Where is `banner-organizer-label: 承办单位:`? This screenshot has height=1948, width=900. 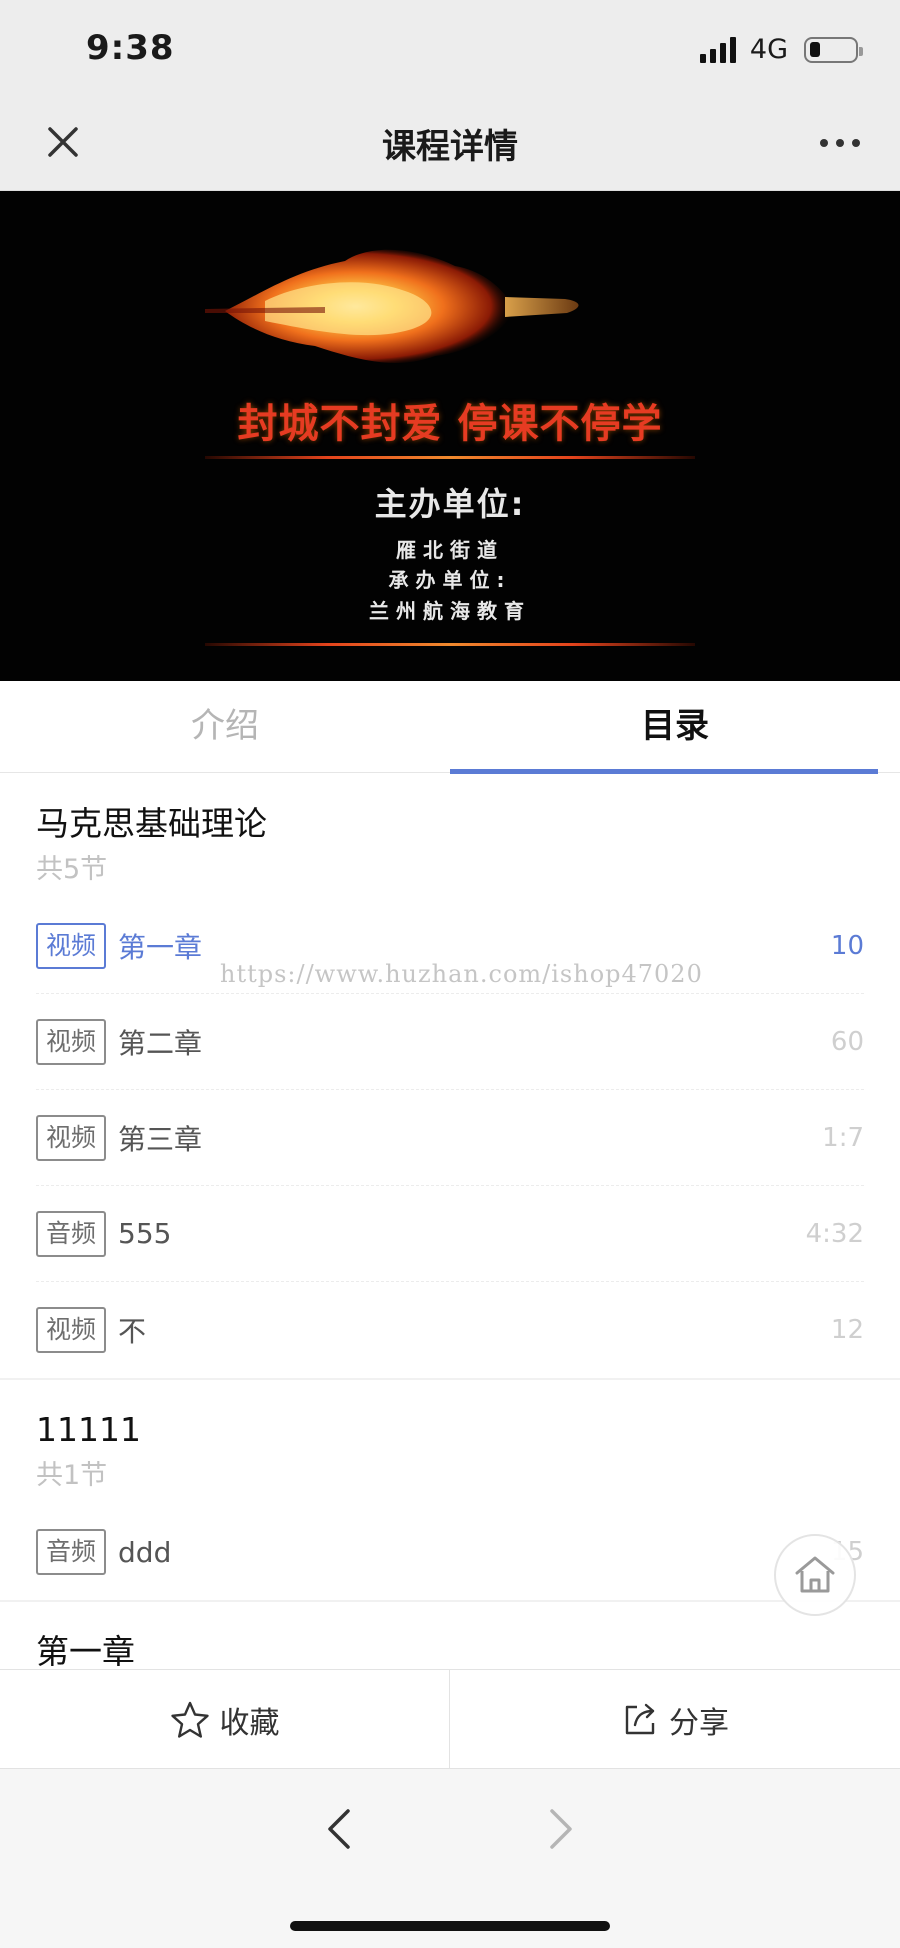
banner-organizer-label: 承办单位: is located at coordinates (450, 580).